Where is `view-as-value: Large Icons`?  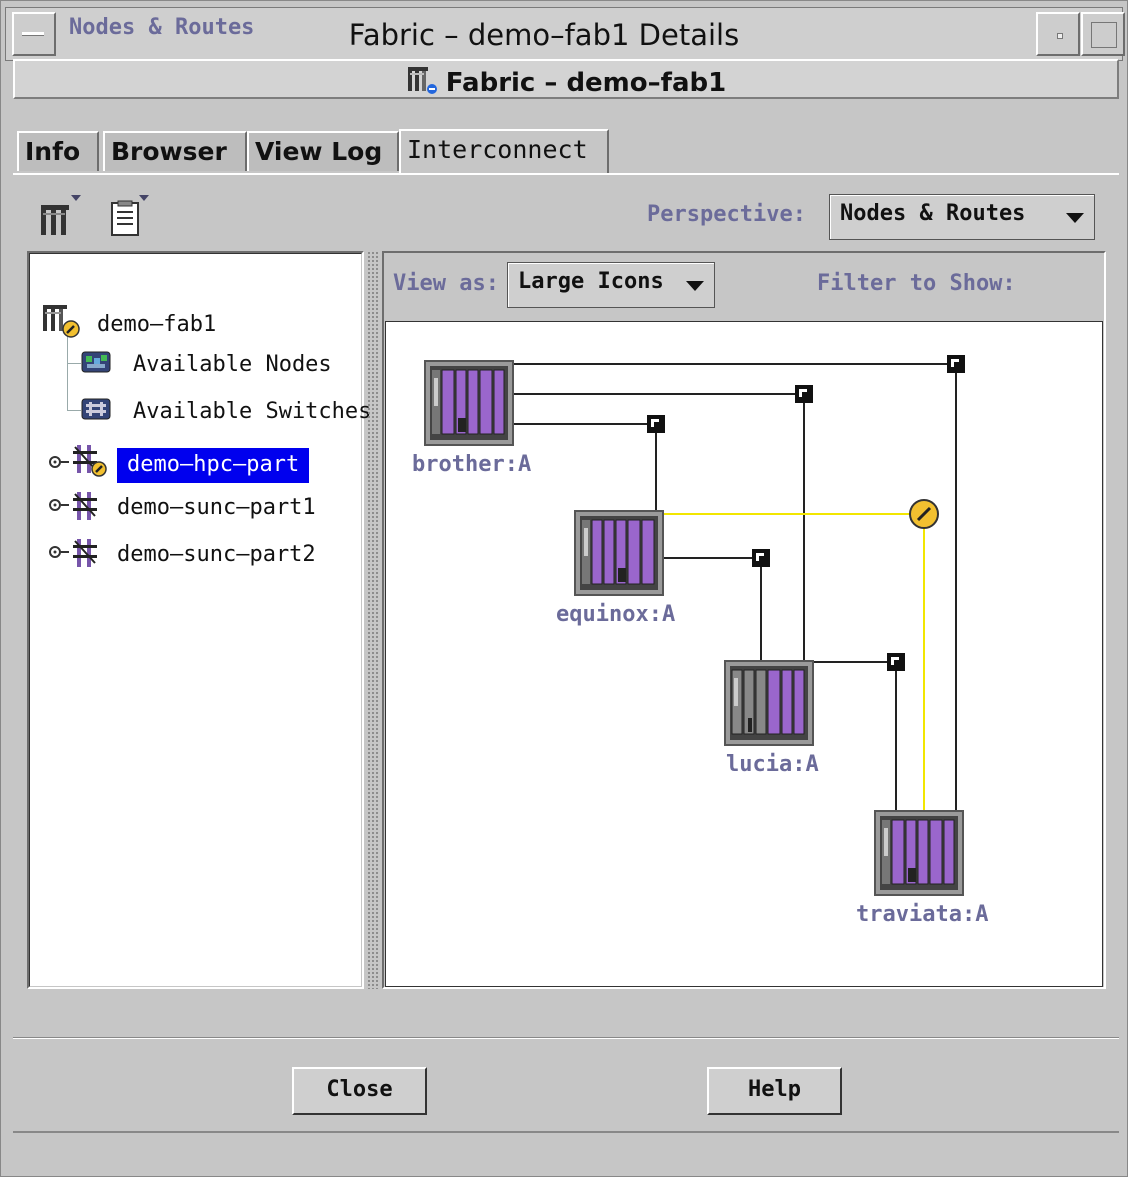 view-as-value: Large Icons is located at coordinates (591, 281).